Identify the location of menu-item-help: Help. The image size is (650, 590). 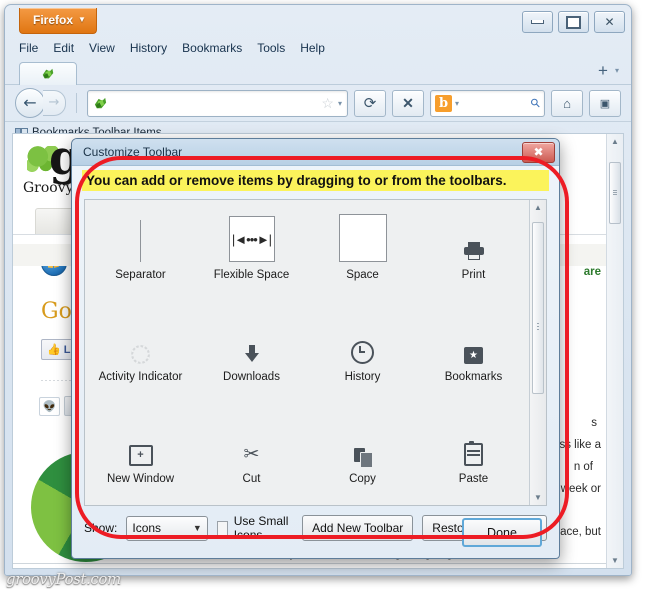
(312, 48).